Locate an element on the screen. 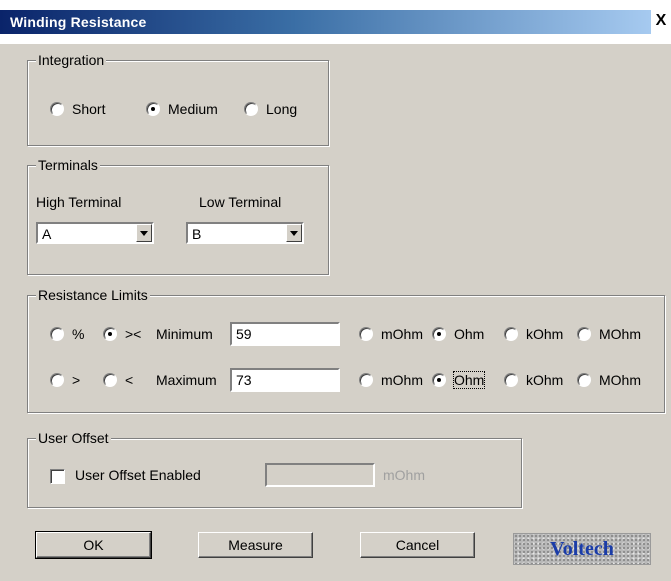 The image size is (671, 581). high-terminal-label: High Terminal is located at coordinates (79, 202).